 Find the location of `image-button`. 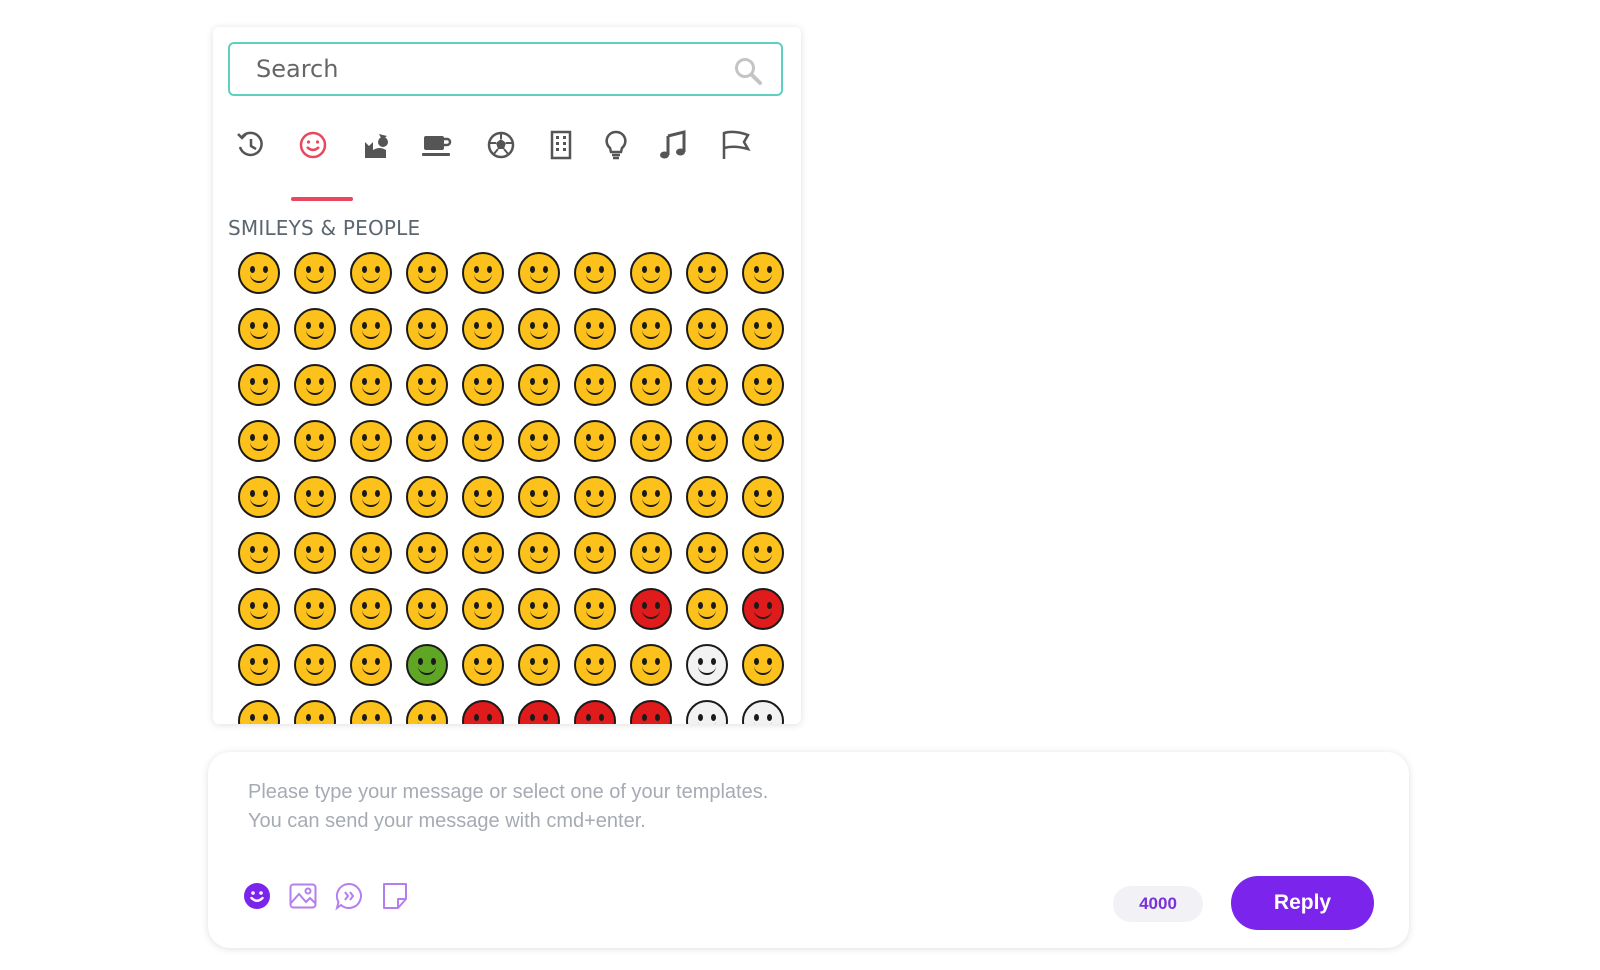

image-button is located at coordinates (303, 896).